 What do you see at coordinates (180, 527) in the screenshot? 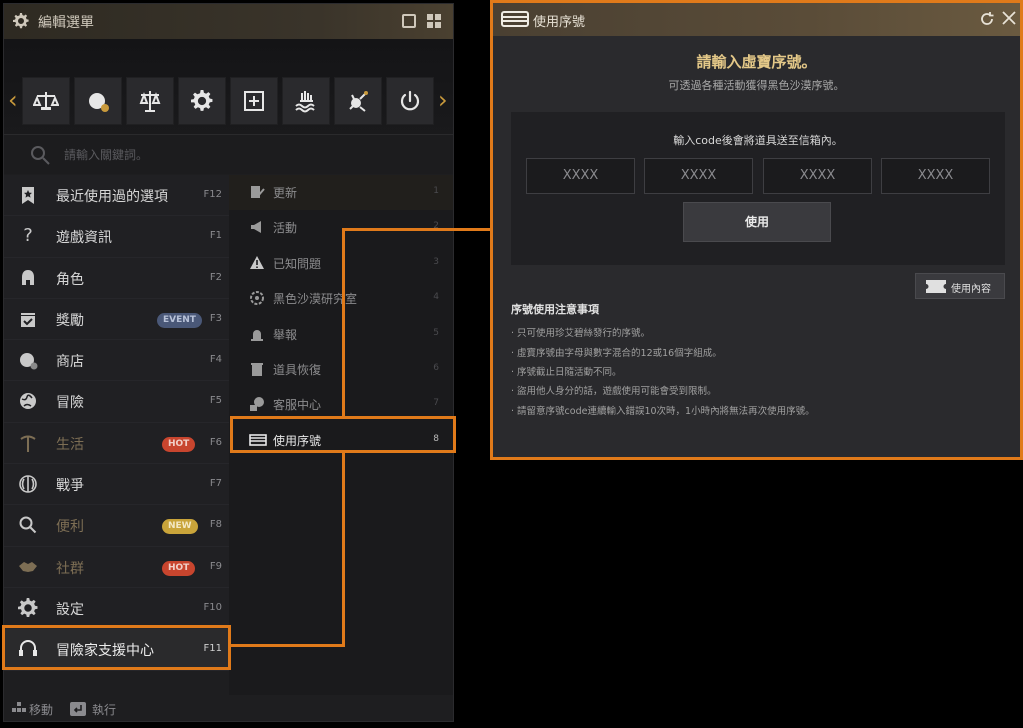
I see `new-badge: NEW` at bounding box center [180, 527].